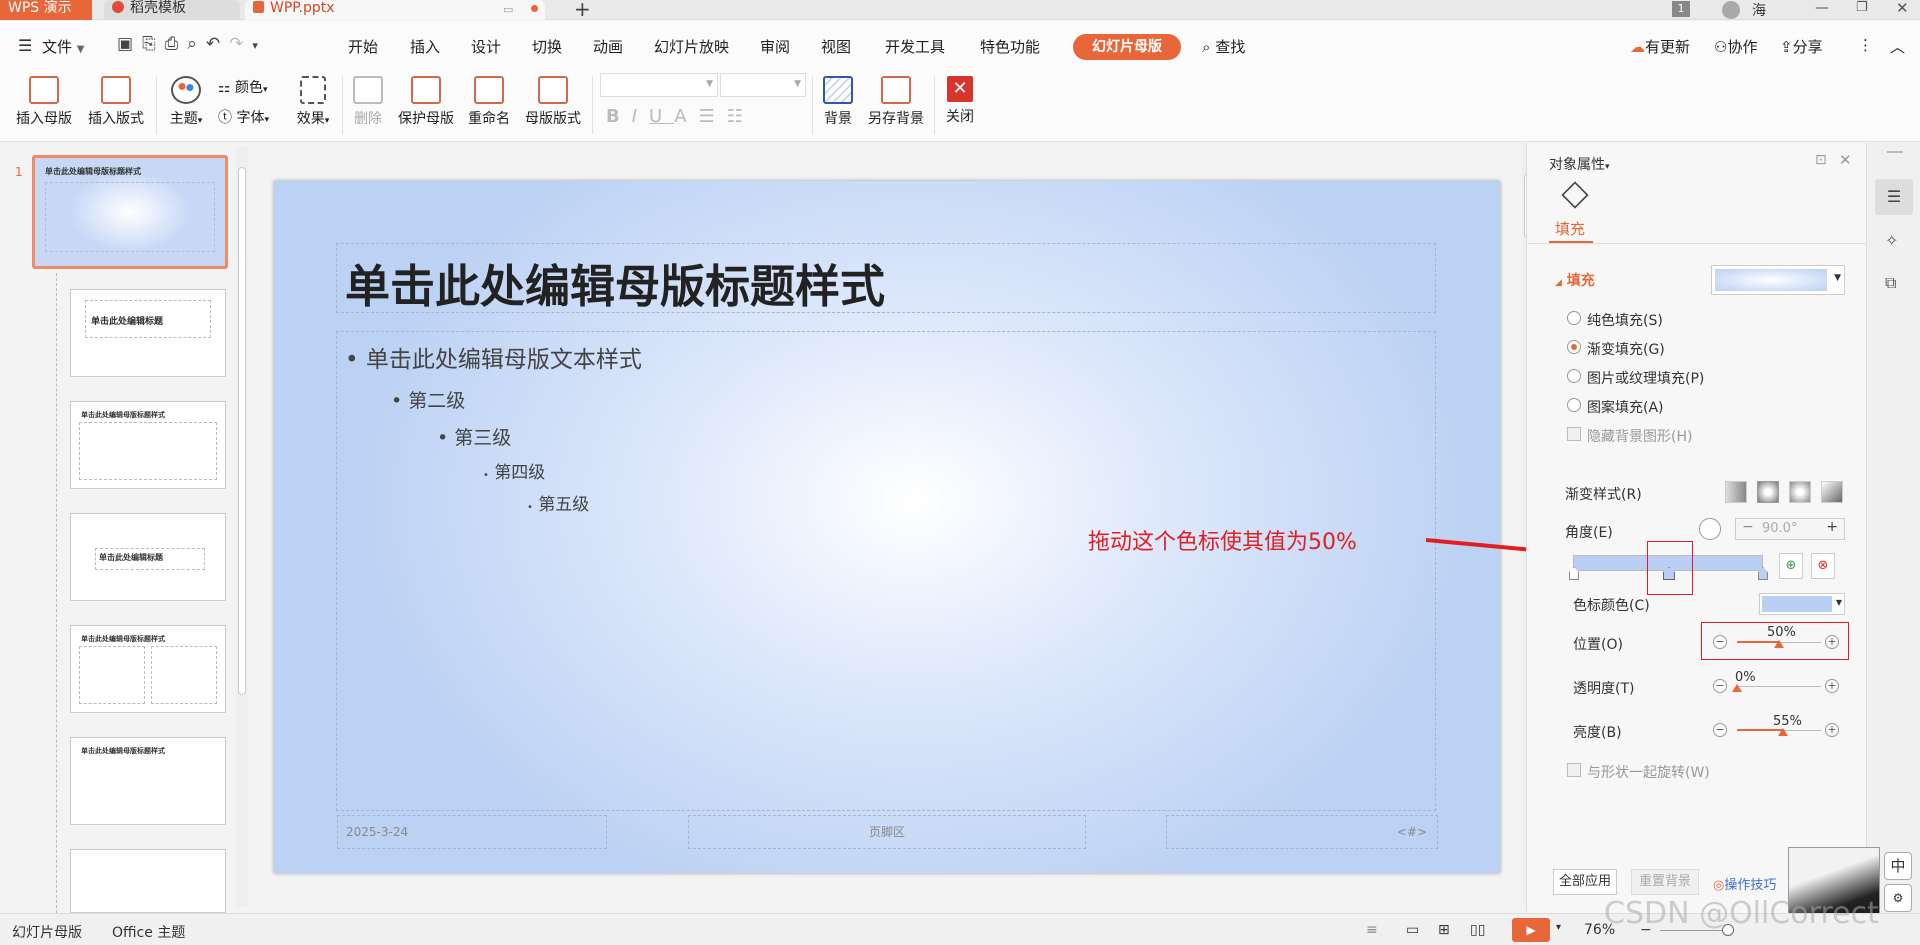  Describe the element at coordinates (1127, 47) in the screenshot. I see `tab-slide-master: 幻灯片母版` at that location.